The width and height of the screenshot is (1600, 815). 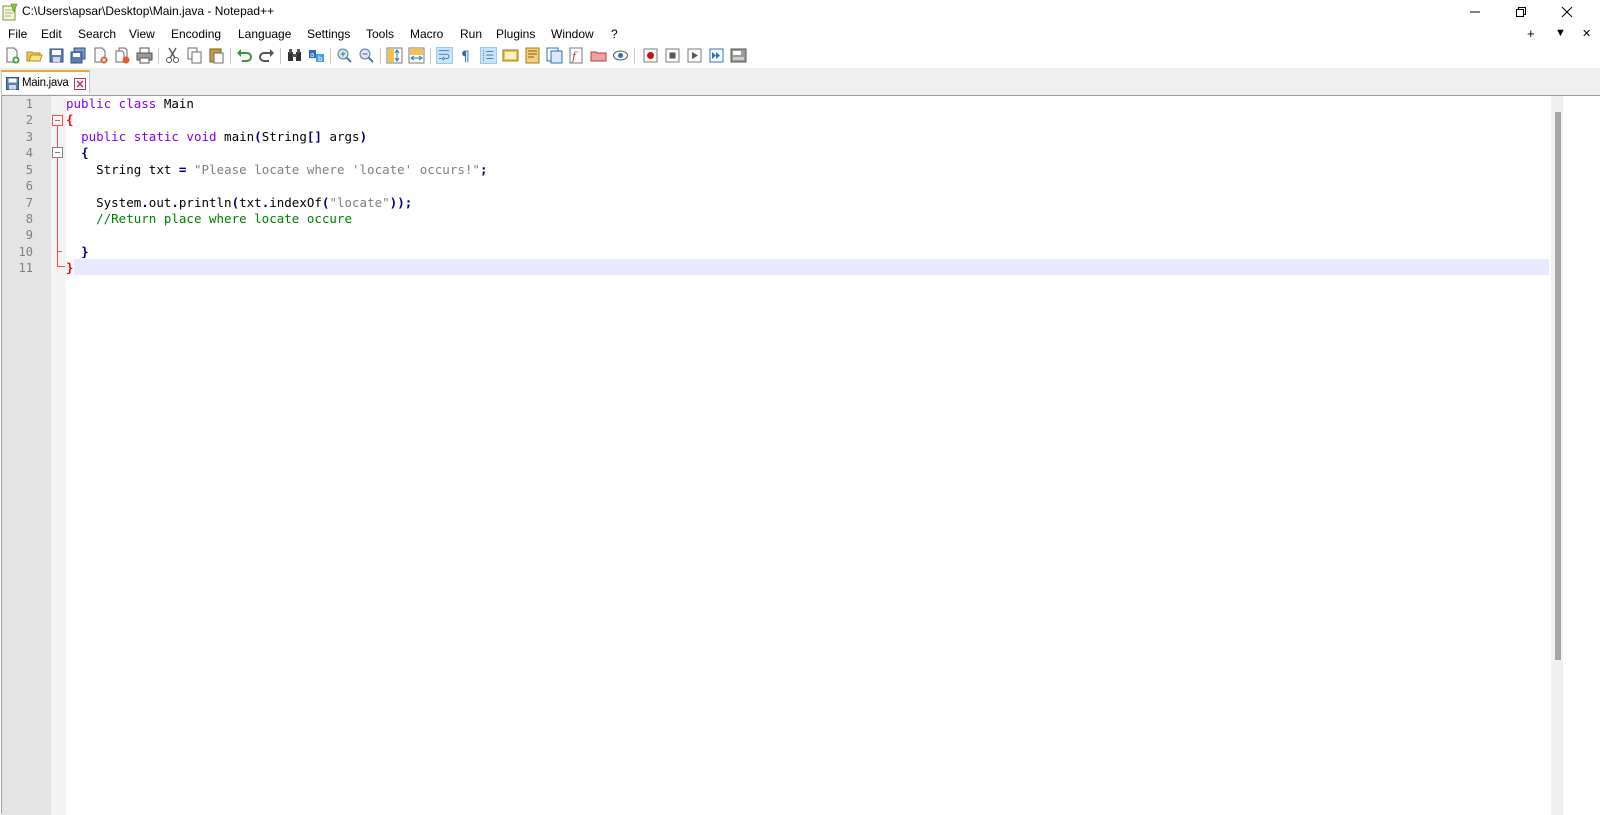 I want to click on tab-label: Main.java, so click(x=45, y=83).